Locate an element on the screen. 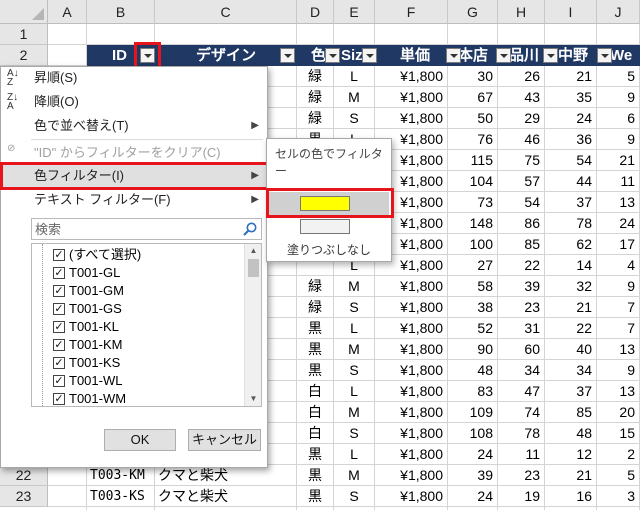 Image resolution: width=640 pixels, height=510 pixels. select-all-corner is located at coordinates (24, 12).